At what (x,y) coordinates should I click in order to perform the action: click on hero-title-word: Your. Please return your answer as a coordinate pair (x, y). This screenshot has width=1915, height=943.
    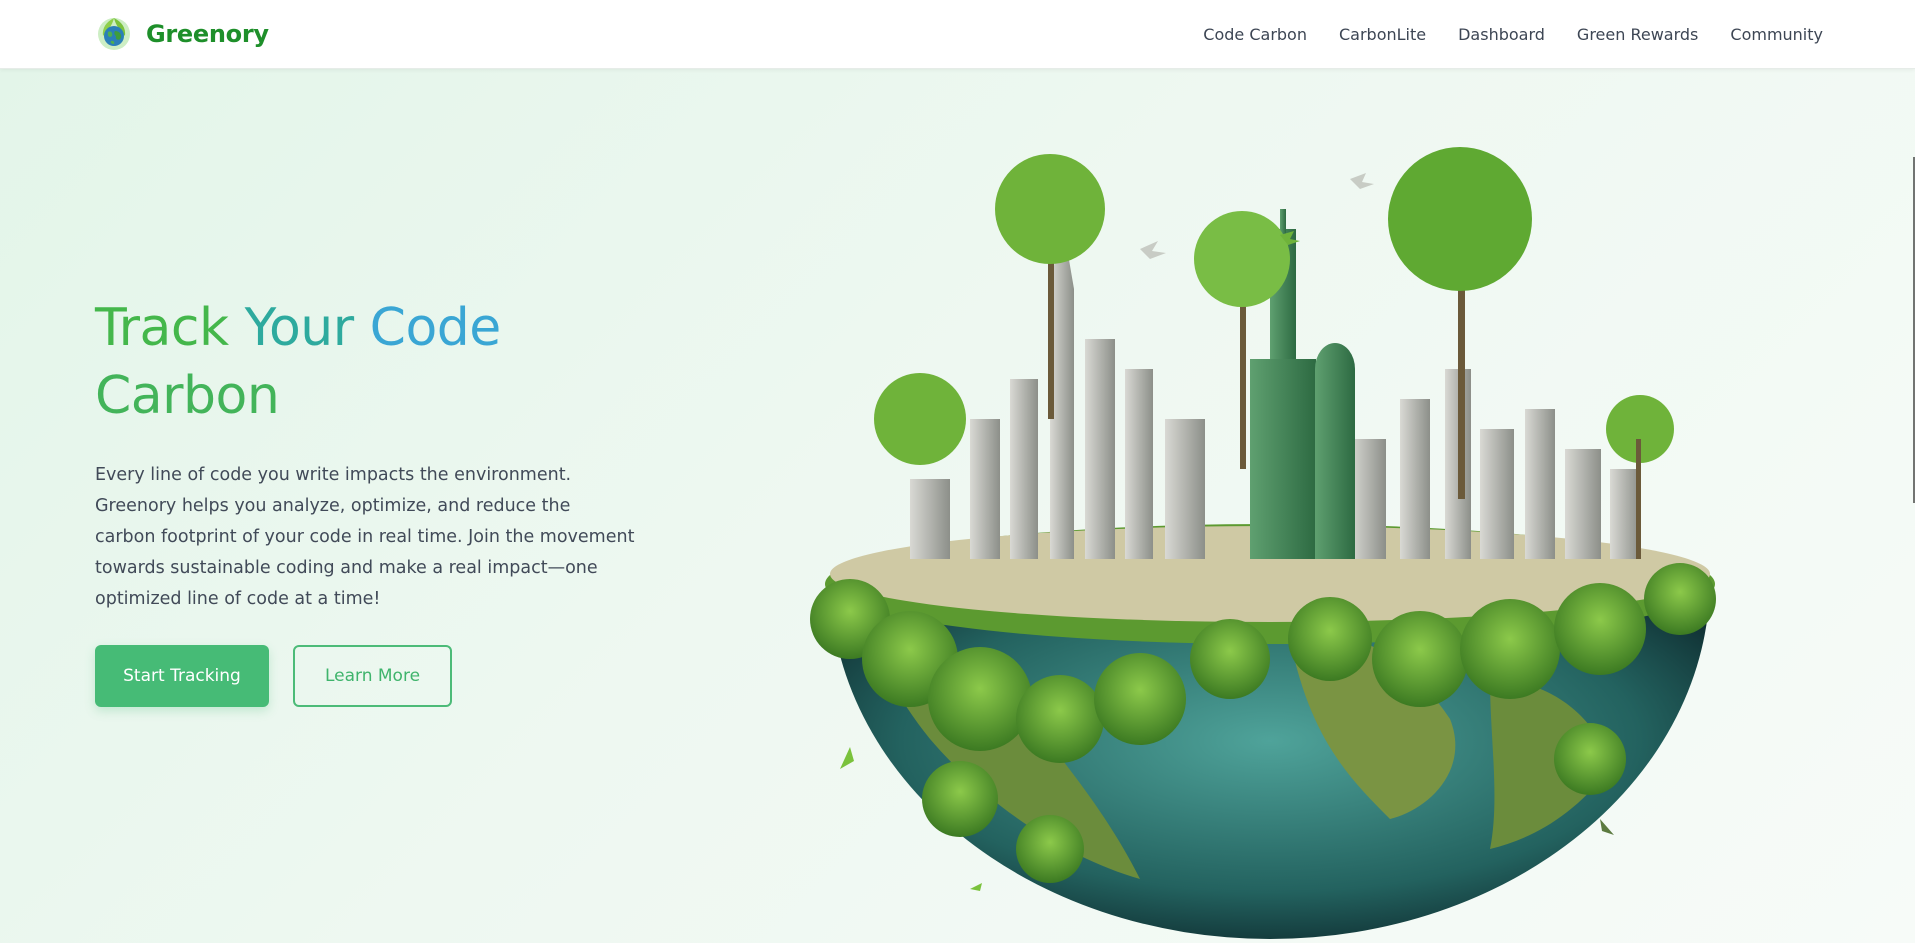
    Looking at the image, I should click on (299, 328).